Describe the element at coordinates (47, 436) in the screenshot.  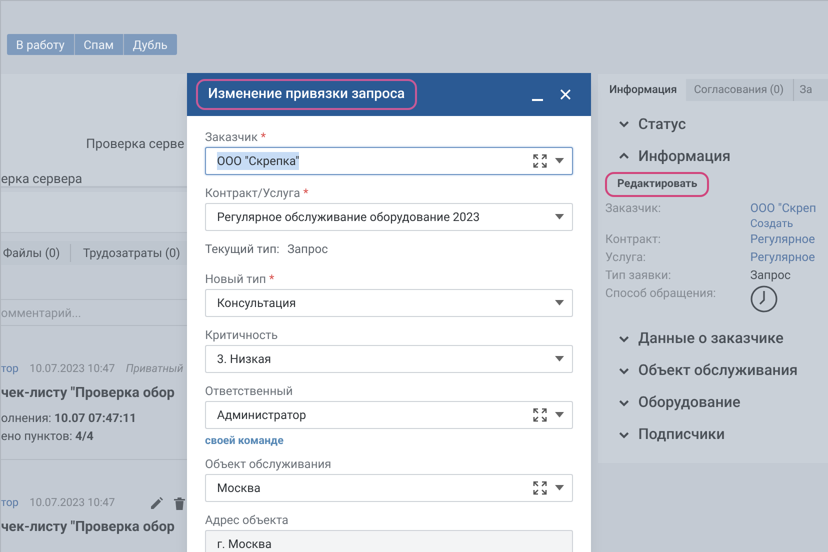
I see `comment-line: ено пунктов: 4/4` at that location.